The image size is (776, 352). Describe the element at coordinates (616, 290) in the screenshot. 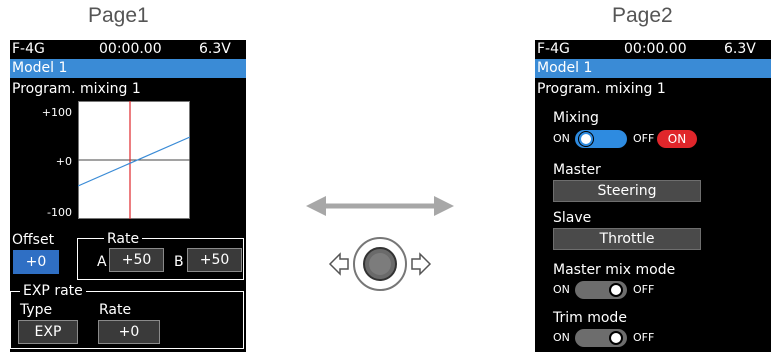

I see `master-mix-mode-knob` at that location.